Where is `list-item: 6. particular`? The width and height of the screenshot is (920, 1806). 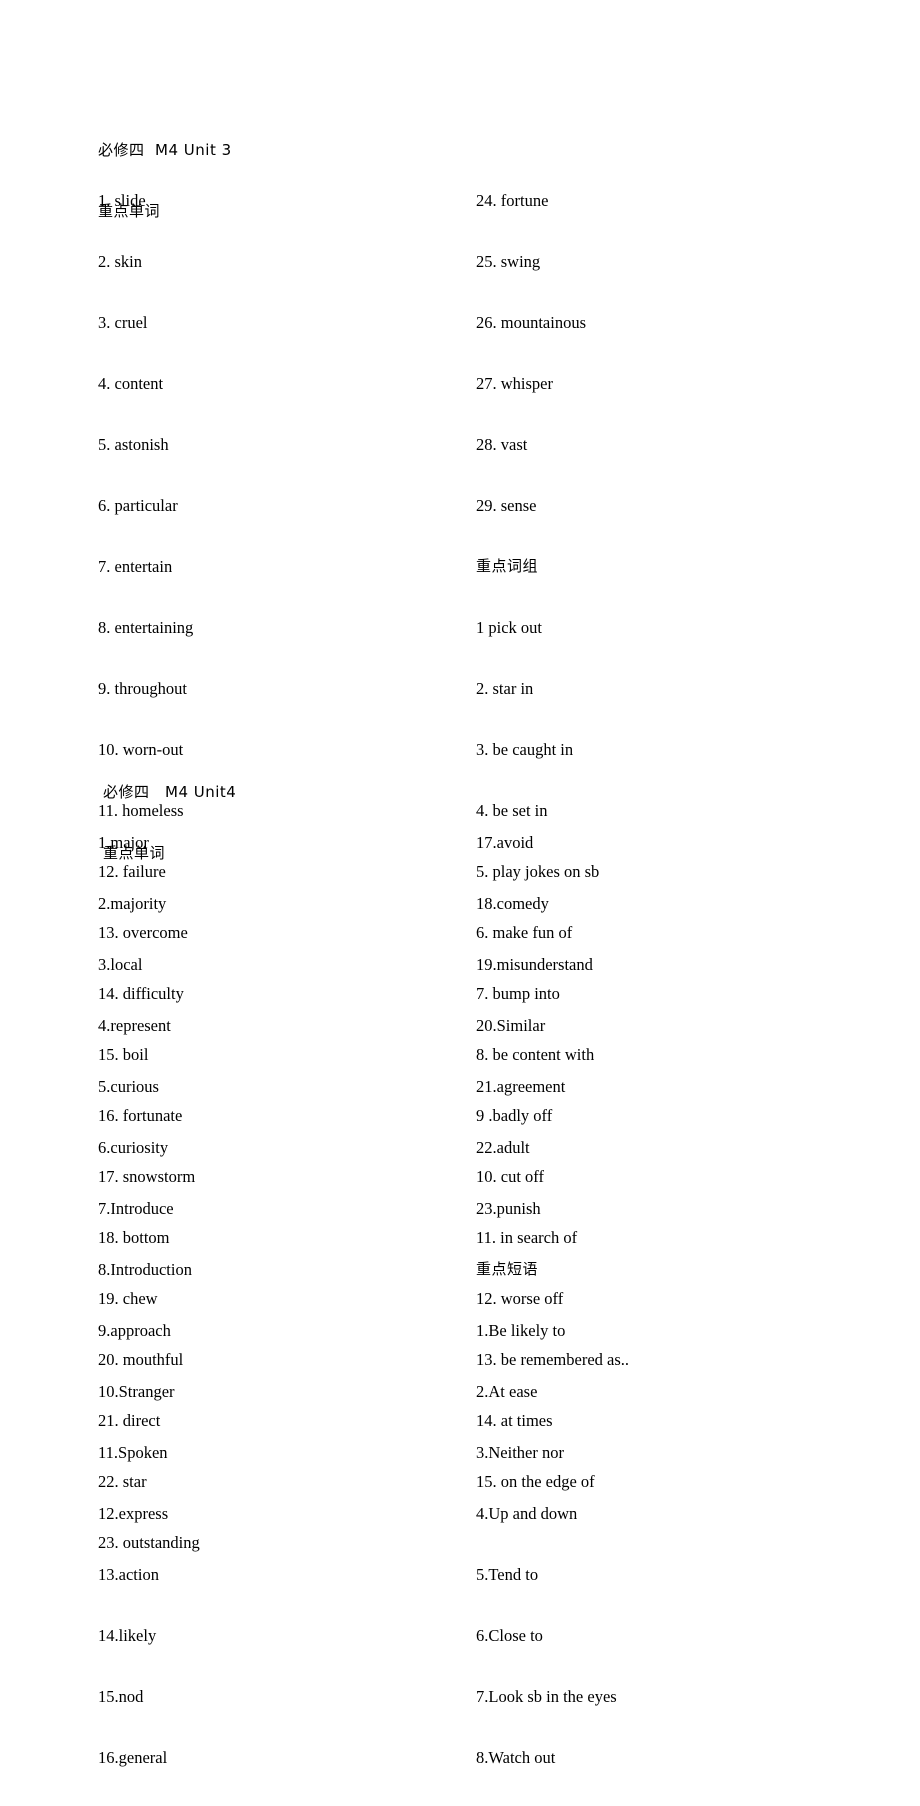
list-item: 6. particular is located at coordinates (138, 505).